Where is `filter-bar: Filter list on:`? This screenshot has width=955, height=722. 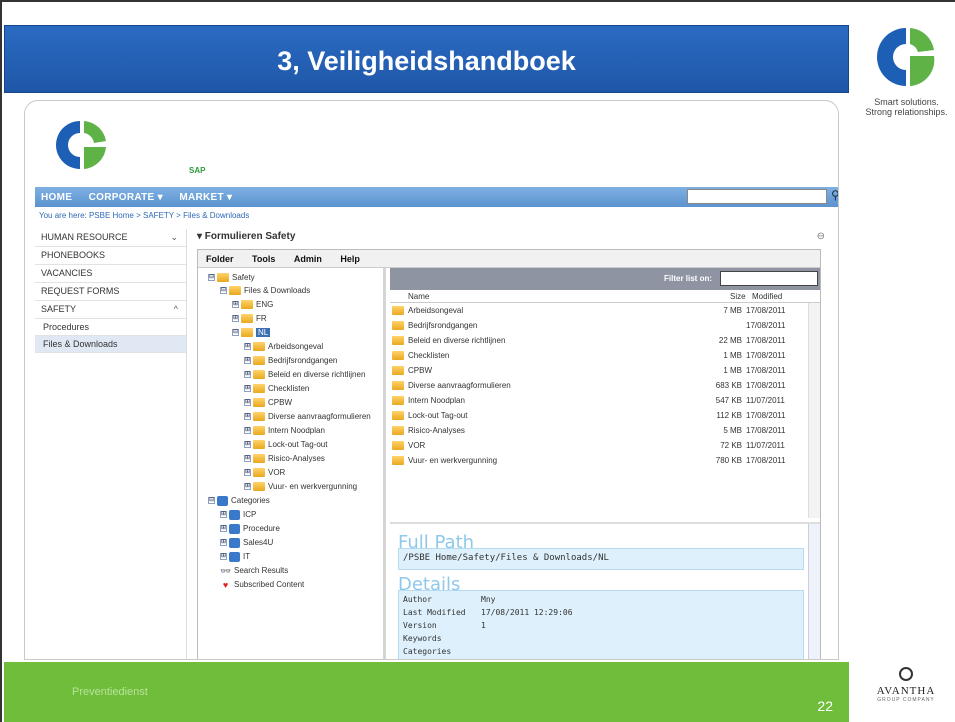
filter-bar: Filter list on: is located at coordinates (605, 279).